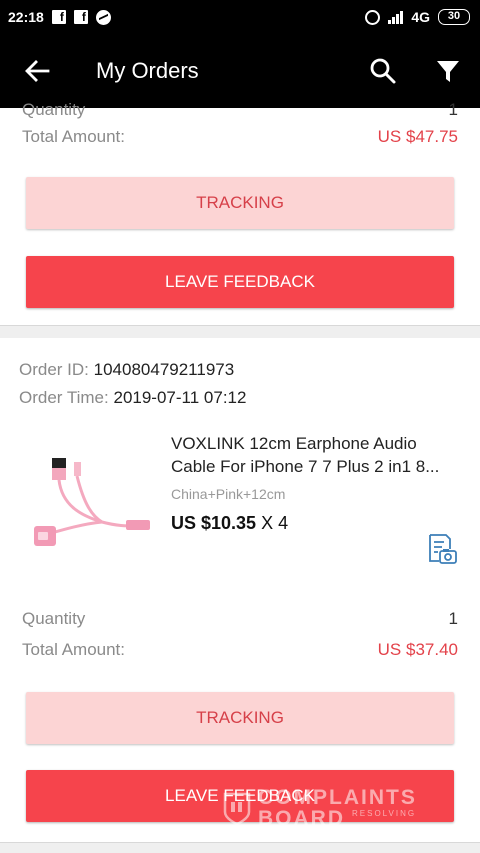 This screenshot has height=853, width=480. Describe the element at coordinates (54, 369) in the screenshot. I see `order-id-label: Order ID:` at that location.